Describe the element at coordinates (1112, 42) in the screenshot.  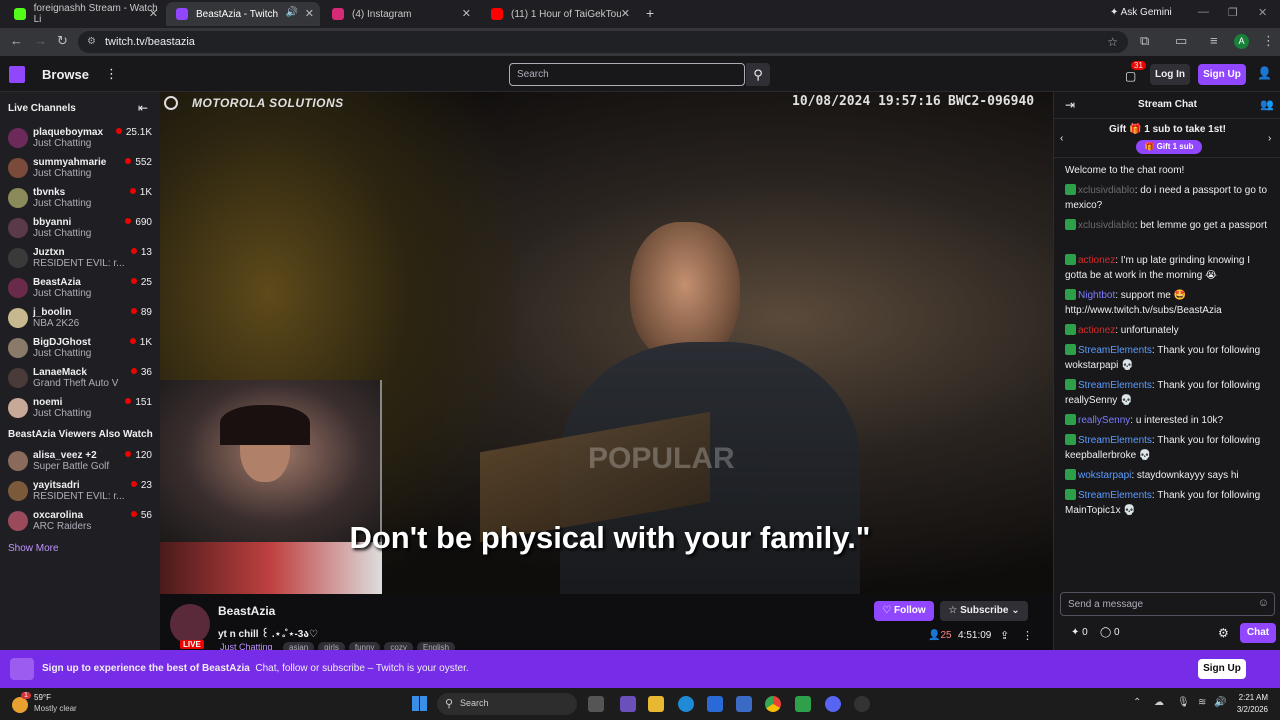
I see `bookmark-star-icon: ☆` at that location.